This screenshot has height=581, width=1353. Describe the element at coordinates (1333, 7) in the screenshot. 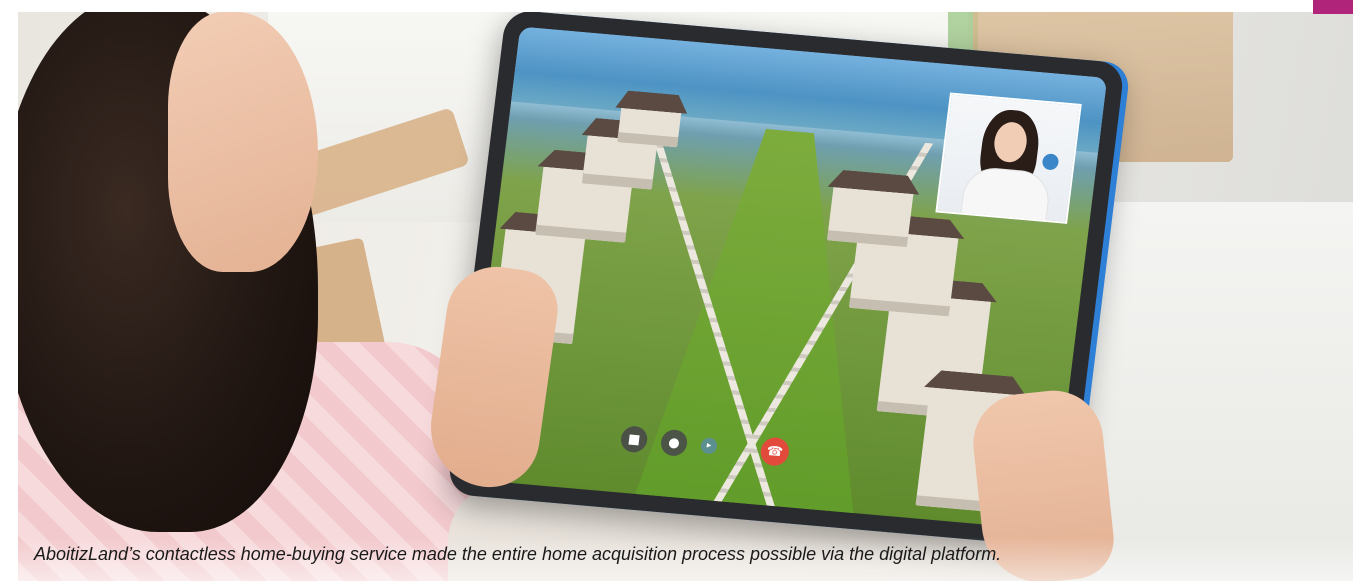

I see `corner-accent-tab` at that location.